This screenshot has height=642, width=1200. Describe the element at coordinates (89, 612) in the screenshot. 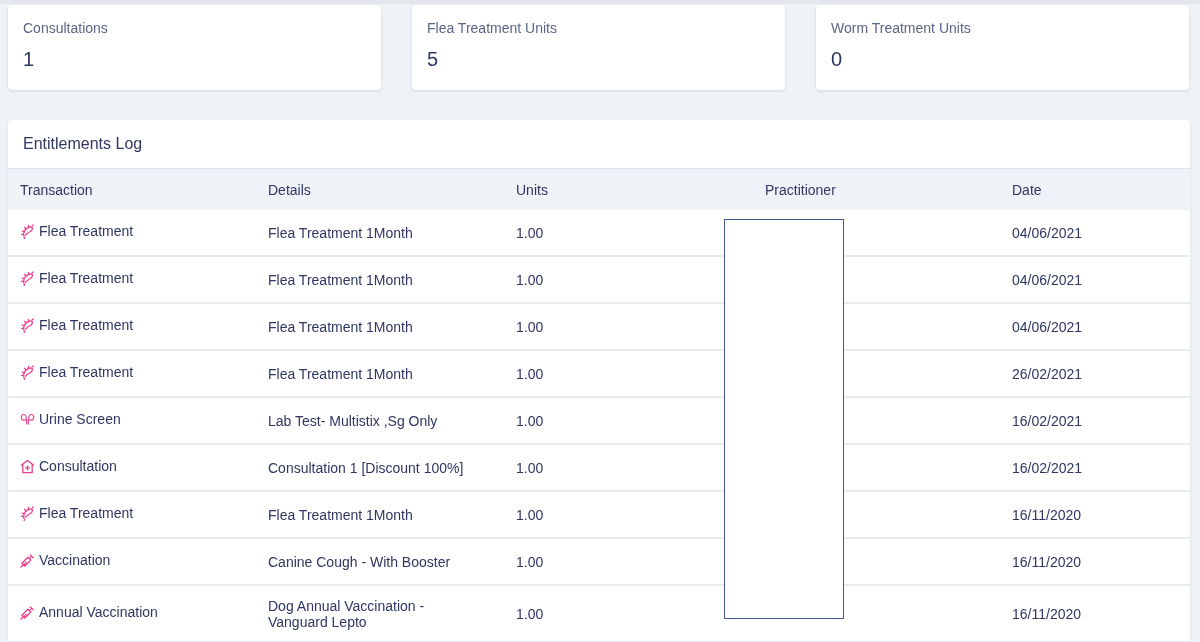

I see `transaction-cell: Annual Vaccination` at that location.